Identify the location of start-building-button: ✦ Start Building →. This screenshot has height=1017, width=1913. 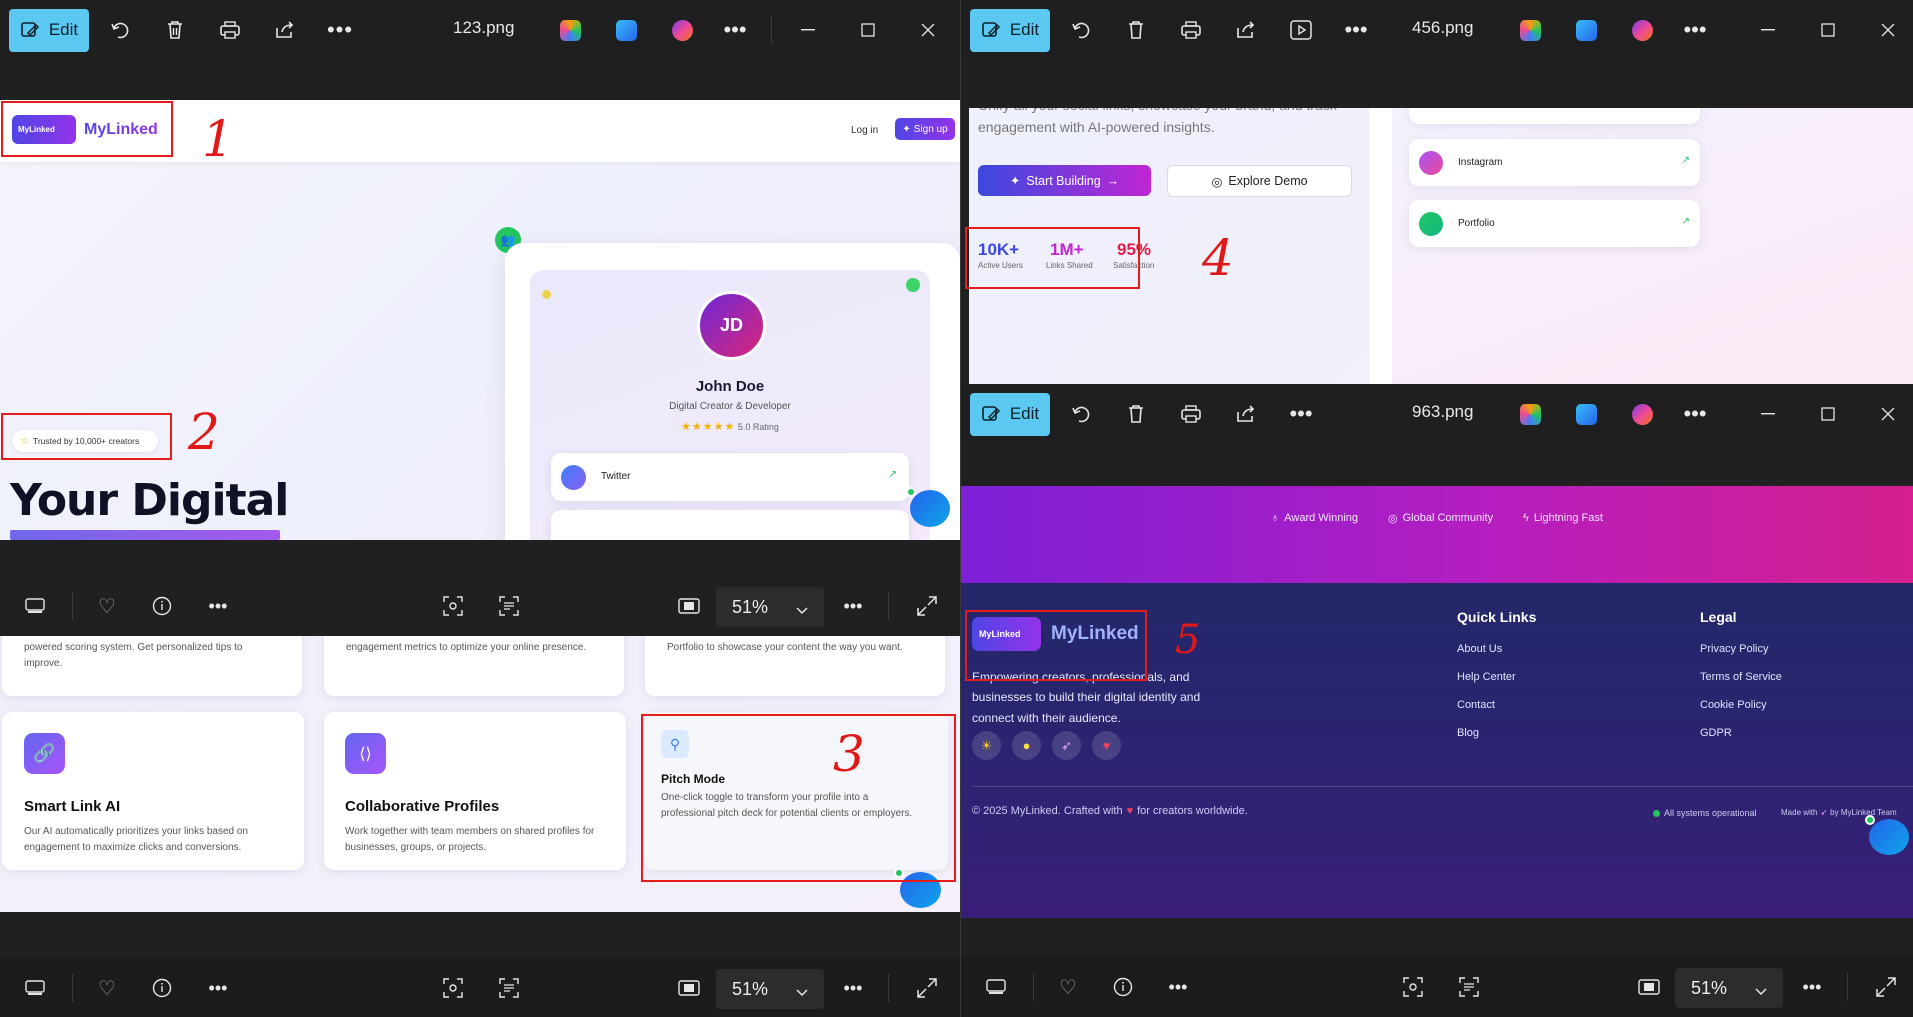
(1064, 180).